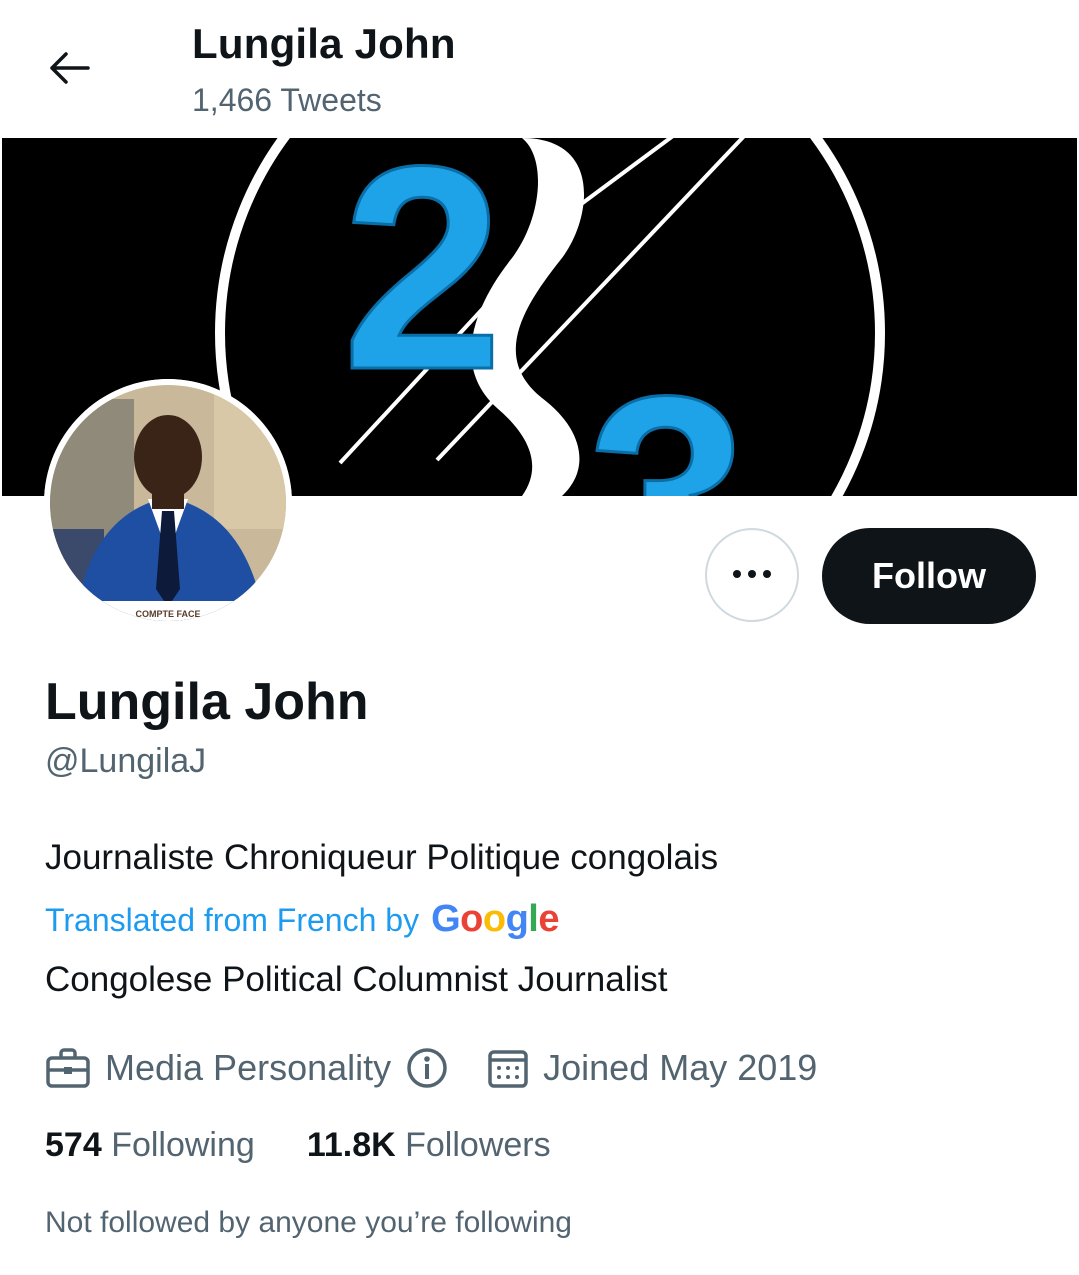  I want to click on profile-meta: Media Personality Joined May 2019, so click(431, 1068).